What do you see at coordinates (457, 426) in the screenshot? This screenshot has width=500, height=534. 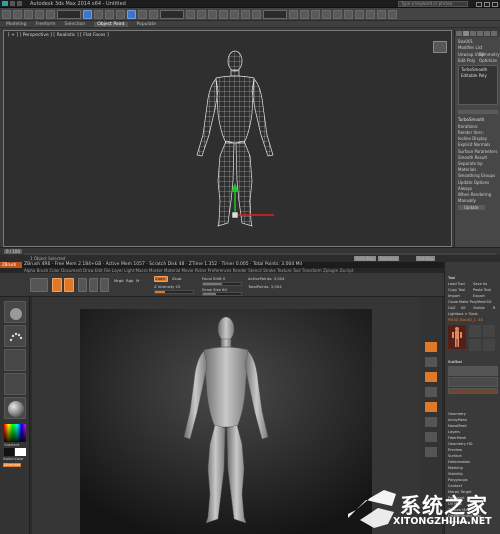 I see `subtool-nanomesh: NanoMesh` at bounding box center [457, 426].